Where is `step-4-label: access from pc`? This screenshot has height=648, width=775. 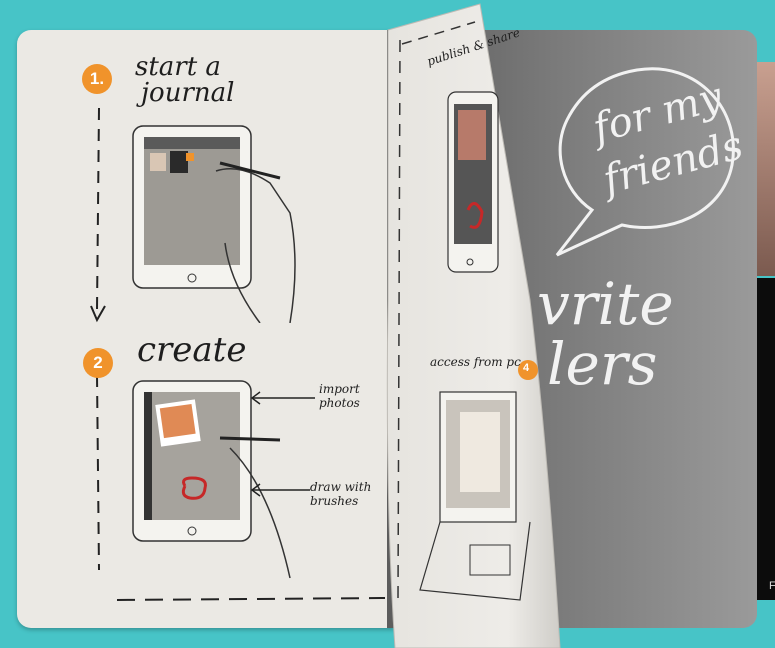 step-4-label: access from pc is located at coordinates (475, 362).